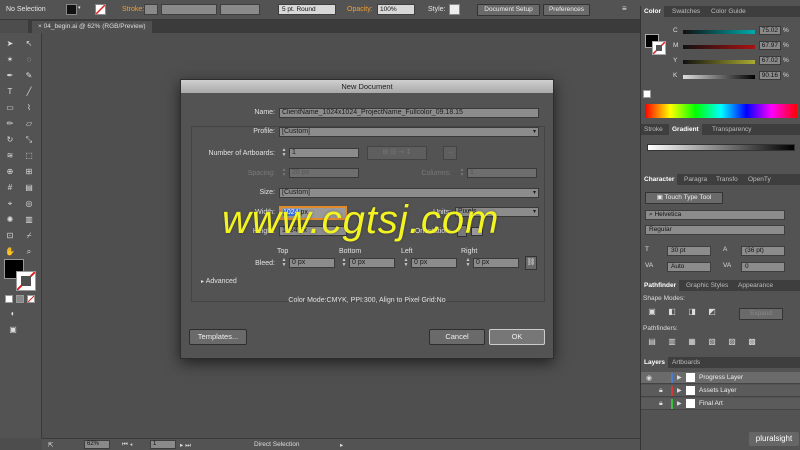  What do you see at coordinates (13, 314) in the screenshot?
I see `draw-mode-icon: ◐` at bounding box center [13, 314].